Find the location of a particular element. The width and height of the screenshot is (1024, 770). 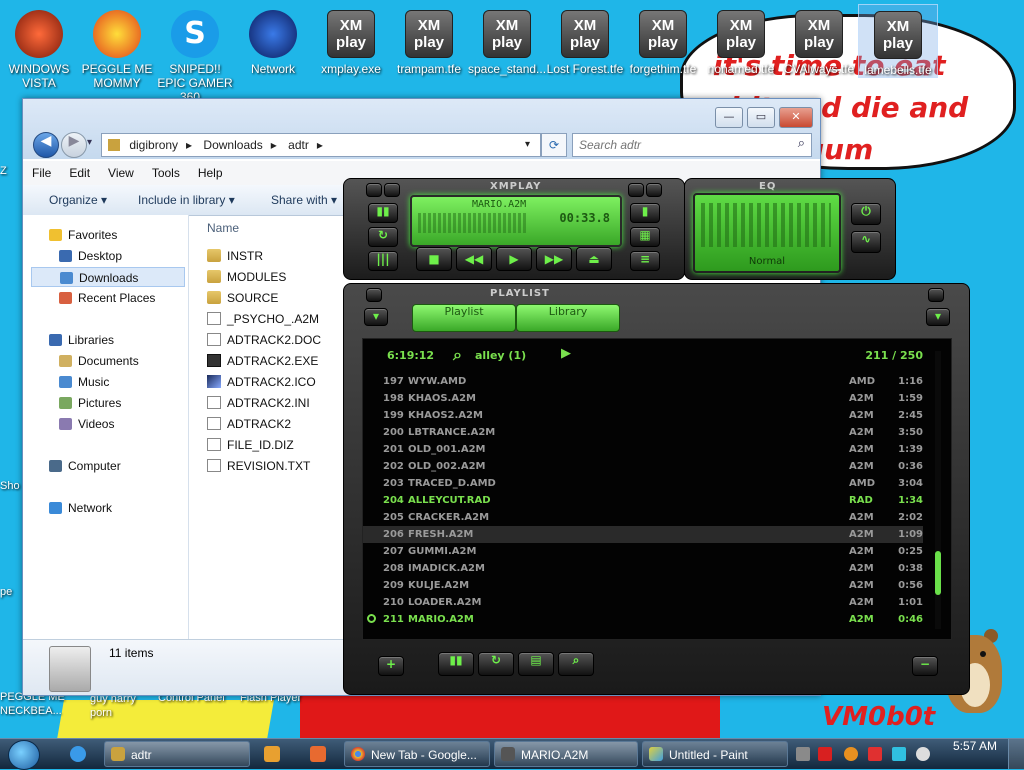

taskbar-button-xmplay: MARIO.A2M is located at coordinates (566, 754).